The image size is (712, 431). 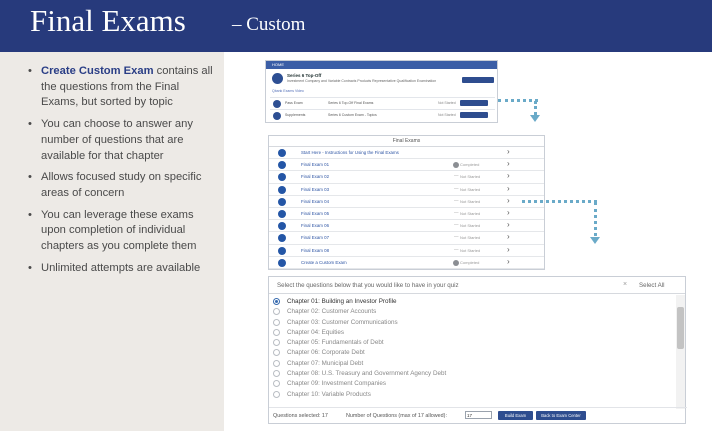 What do you see at coordinates (315, 213) in the screenshot?
I see `exam-label: Final Exam 05` at bounding box center [315, 213].